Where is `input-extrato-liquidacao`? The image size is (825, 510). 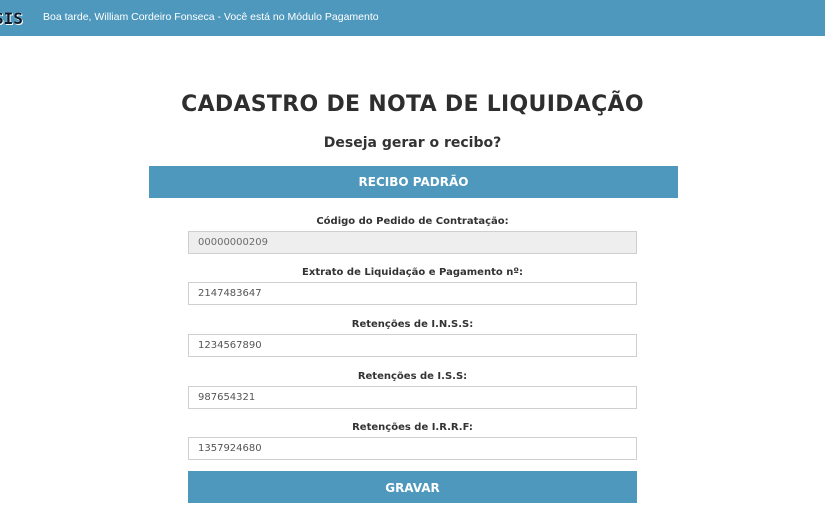
input-extrato-liquidacao is located at coordinates (412, 293).